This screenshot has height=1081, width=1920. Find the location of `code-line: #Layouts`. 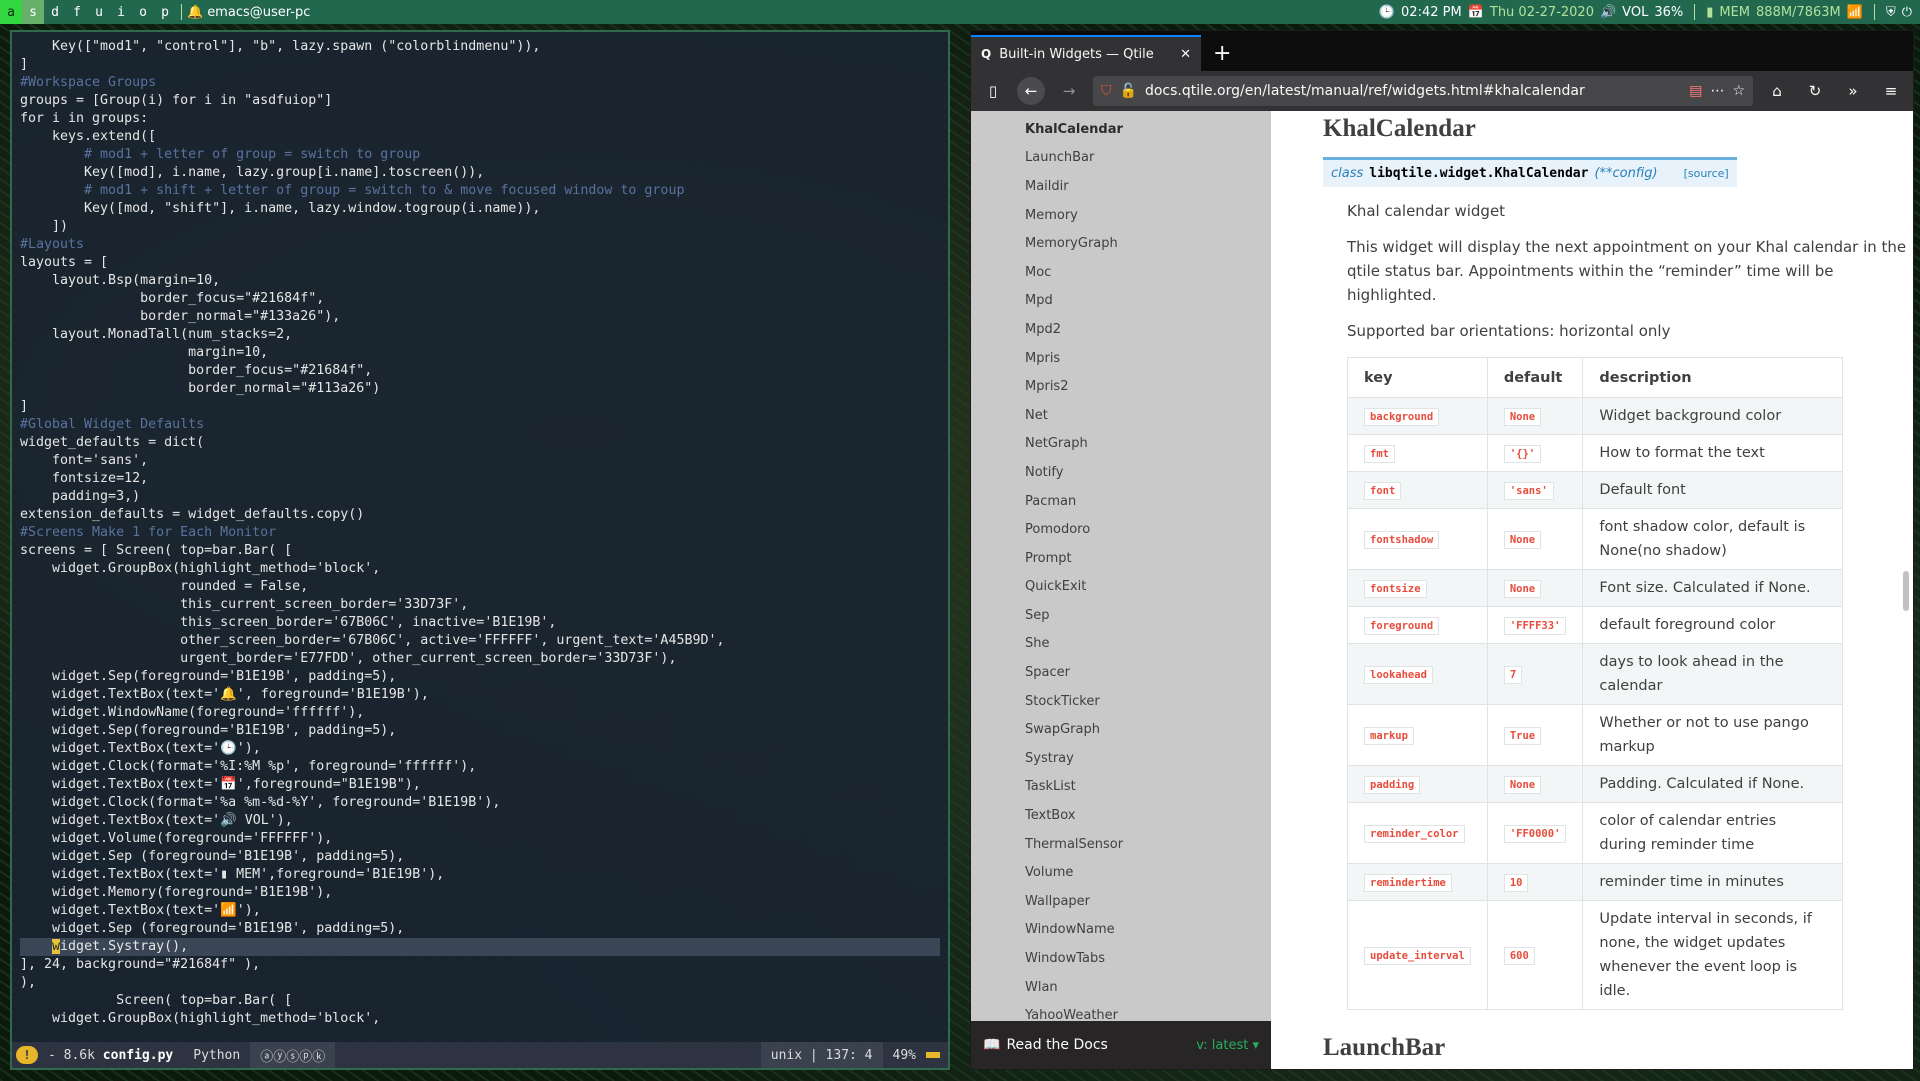

code-line: #Layouts is located at coordinates (480, 245).